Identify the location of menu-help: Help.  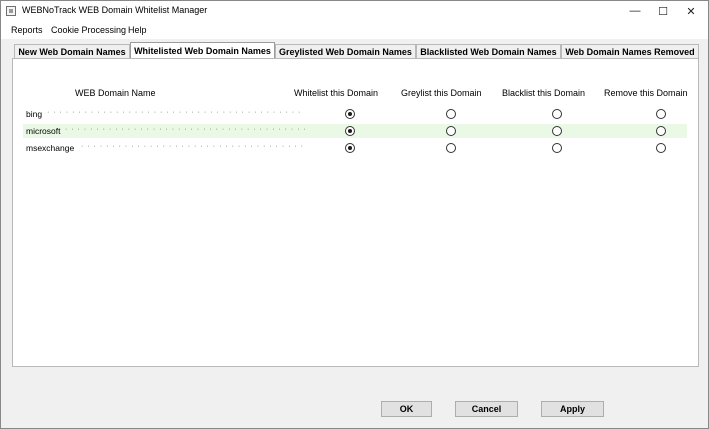
(137, 30).